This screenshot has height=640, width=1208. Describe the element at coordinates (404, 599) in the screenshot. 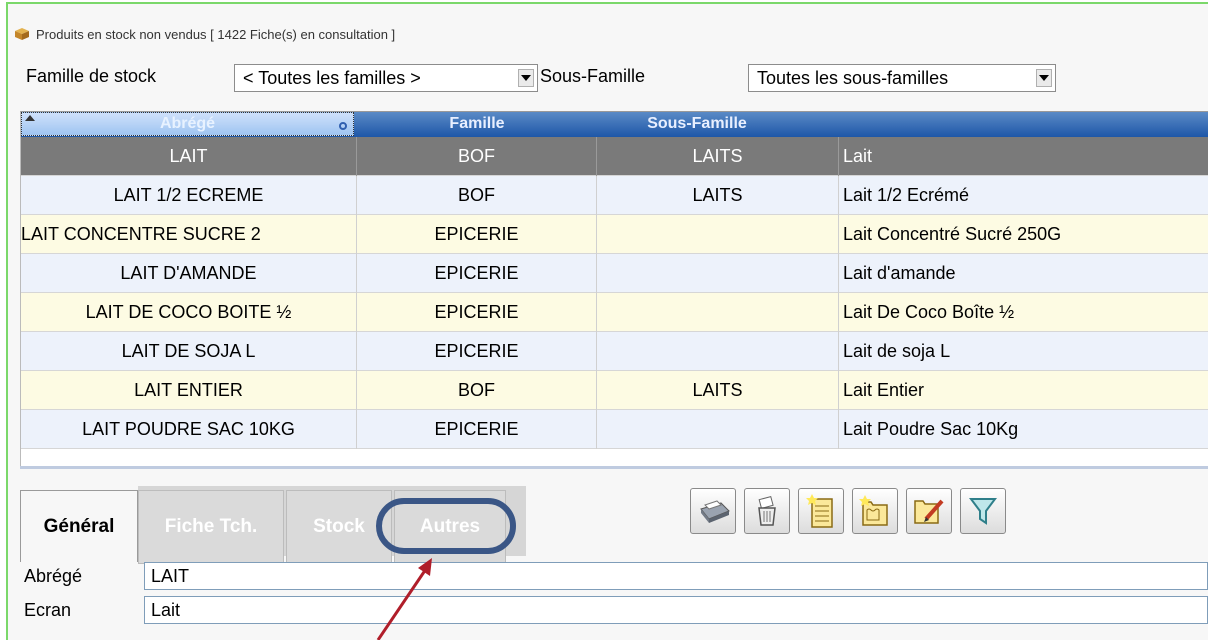

I see `annotation-arrow-icon` at that location.